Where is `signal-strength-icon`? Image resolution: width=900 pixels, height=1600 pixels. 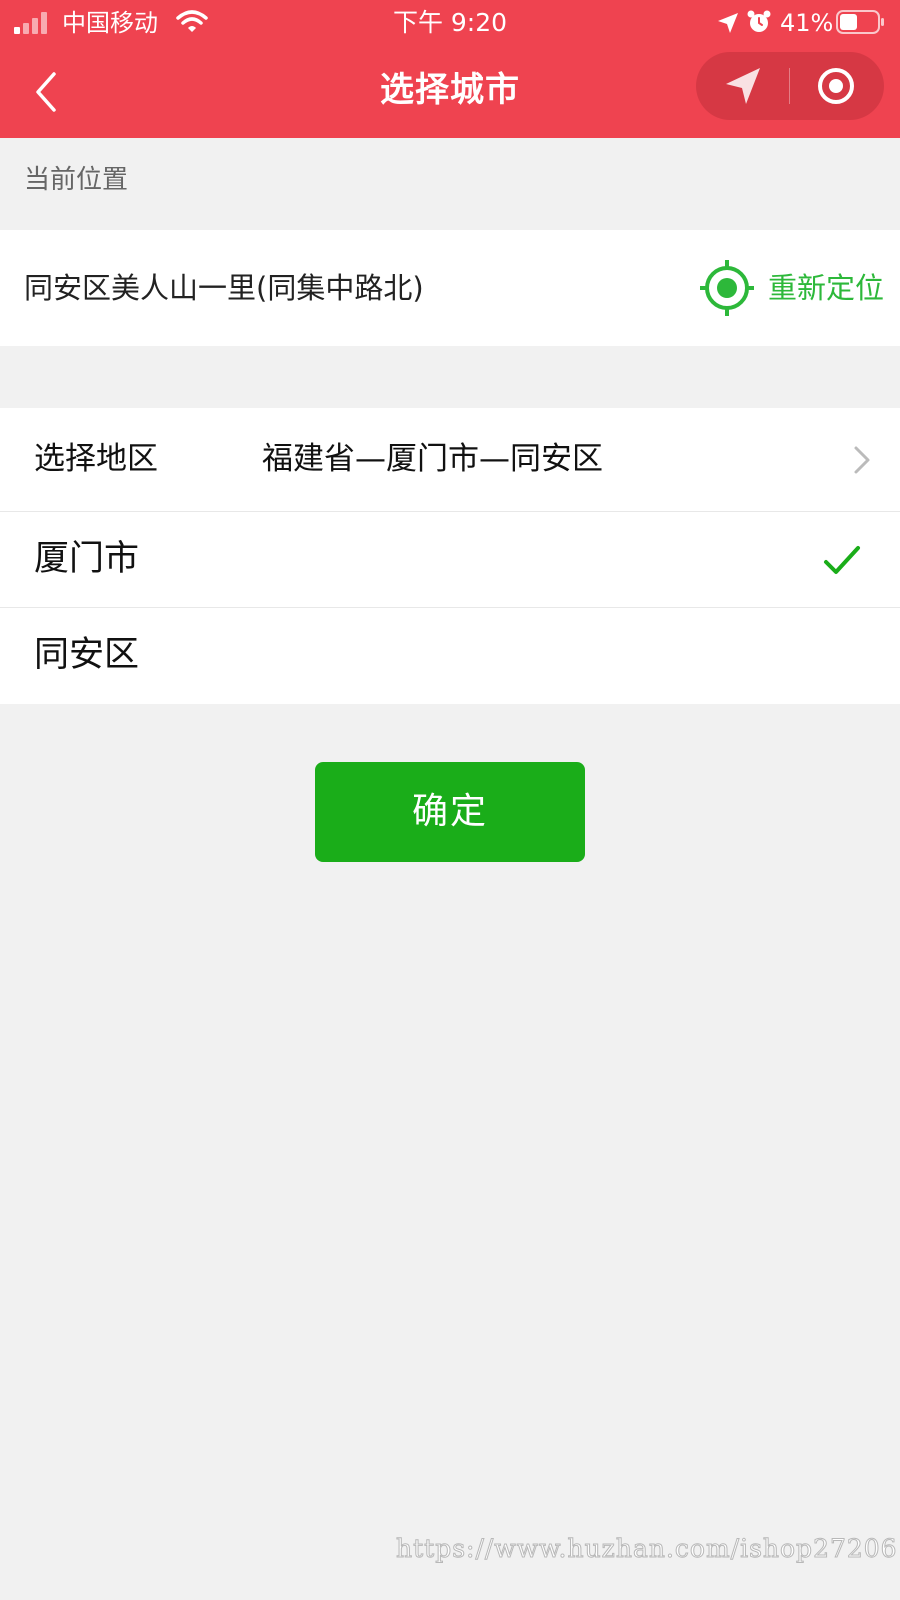
signal-strength-icon is located at coordinates (30, 23).